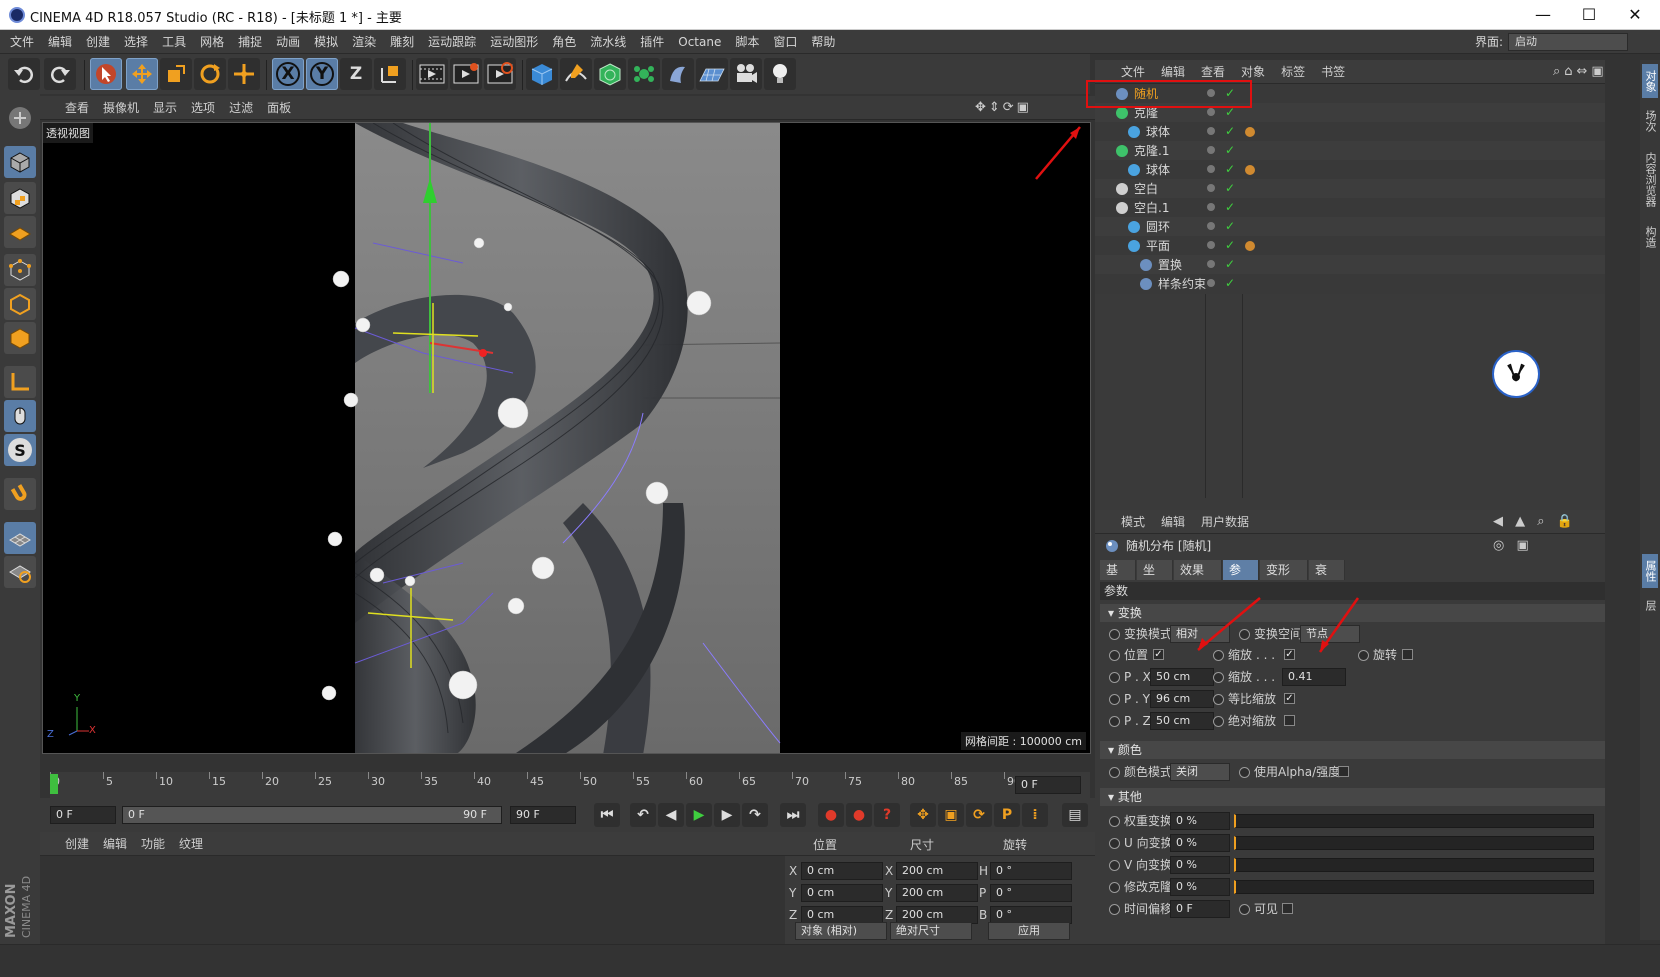 The width and height of the screenshot is (1660, 977). Describe the element at coordinates (241, 108) in the screenshot. I see `viewport-menu-item: 过滤` at that location.